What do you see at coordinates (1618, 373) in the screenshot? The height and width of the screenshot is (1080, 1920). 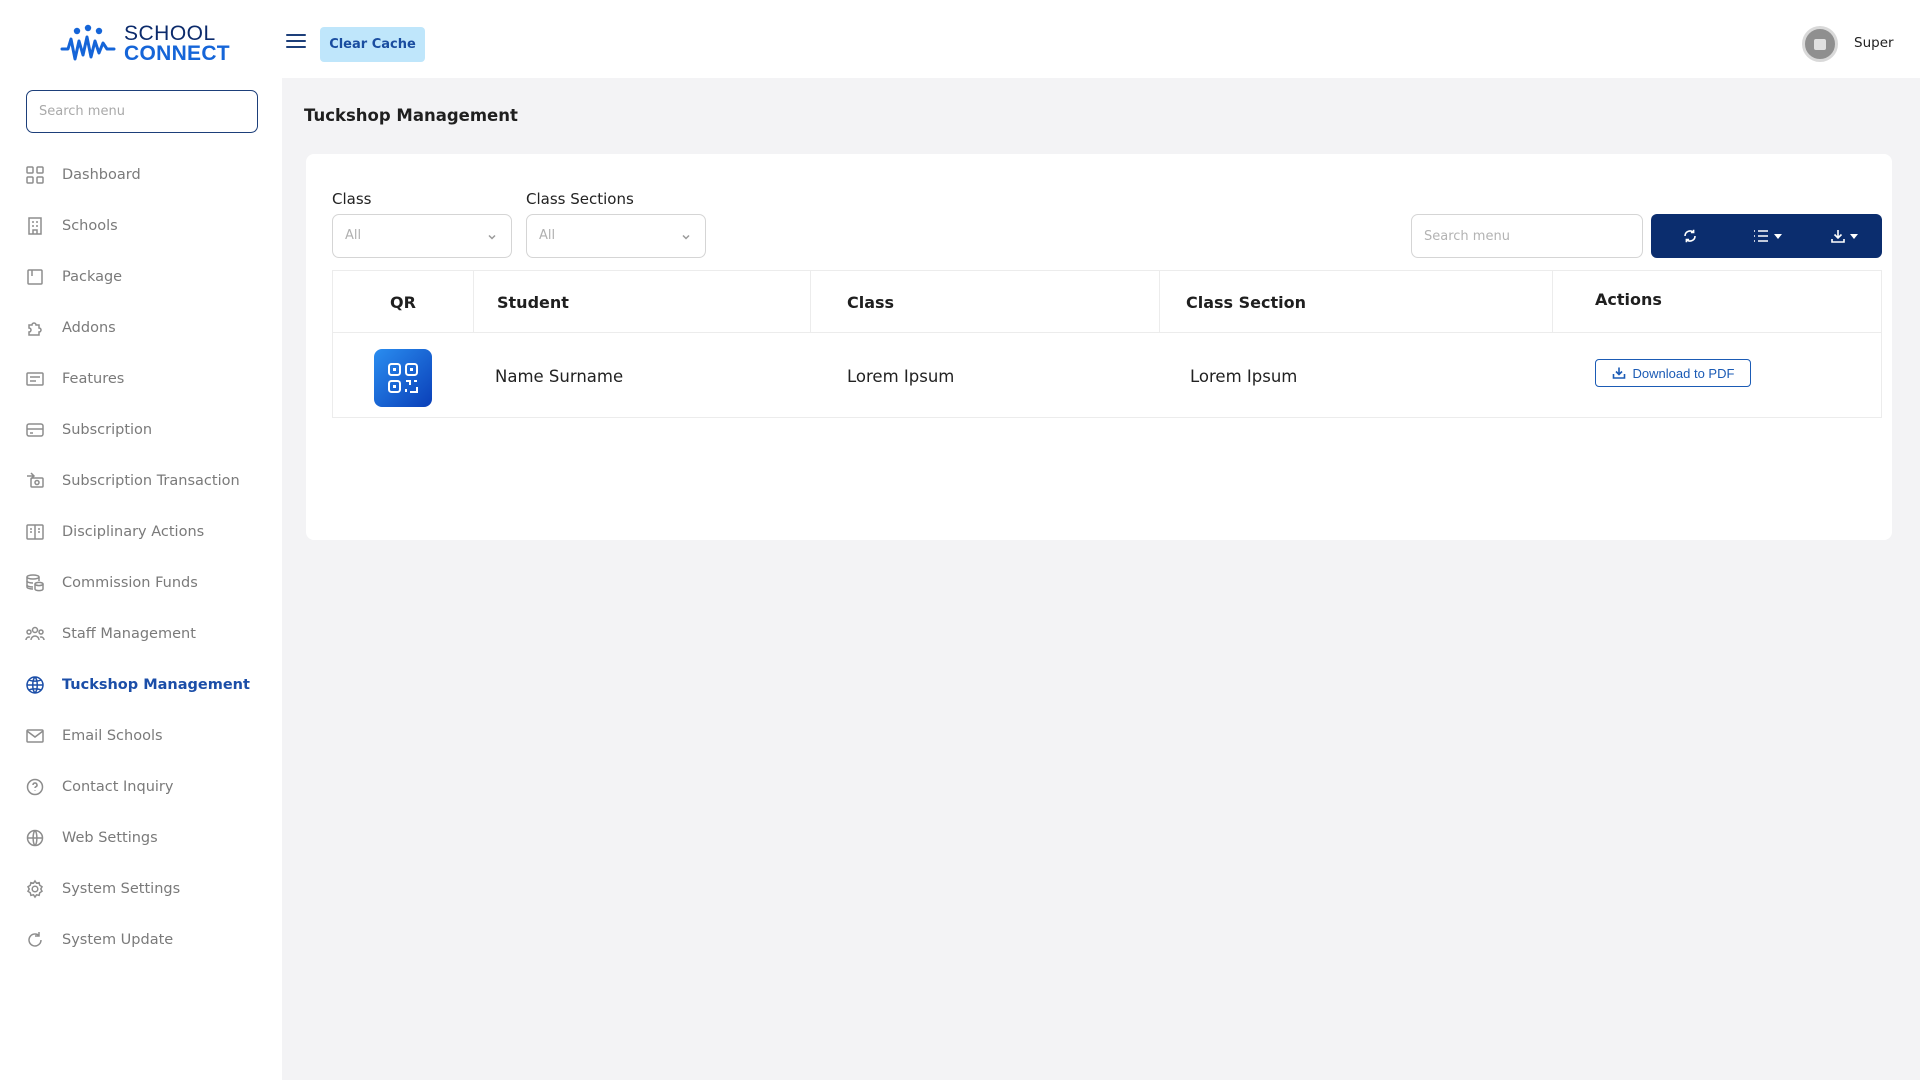 I see `download-icon` at bounding box center [1618, 373].